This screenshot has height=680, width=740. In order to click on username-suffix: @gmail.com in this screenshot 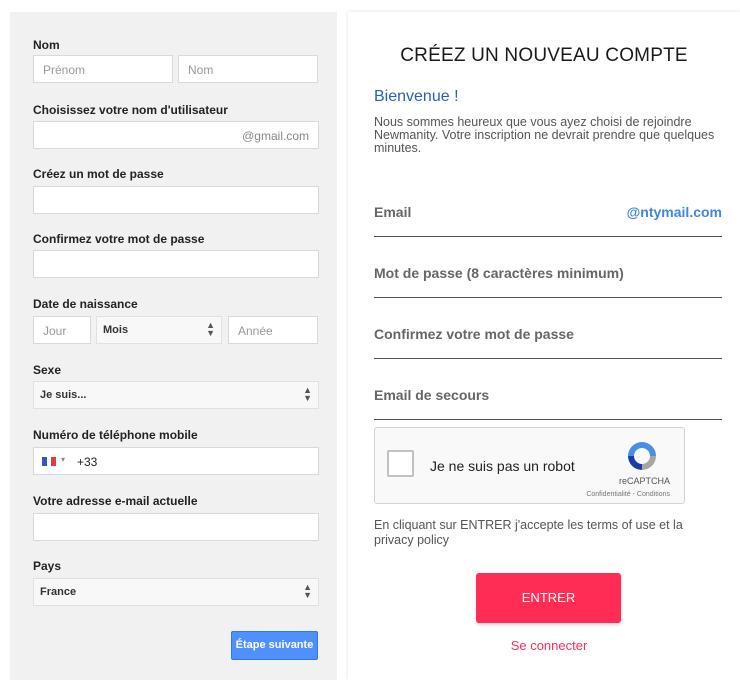, I will do `click(275, 136)`.